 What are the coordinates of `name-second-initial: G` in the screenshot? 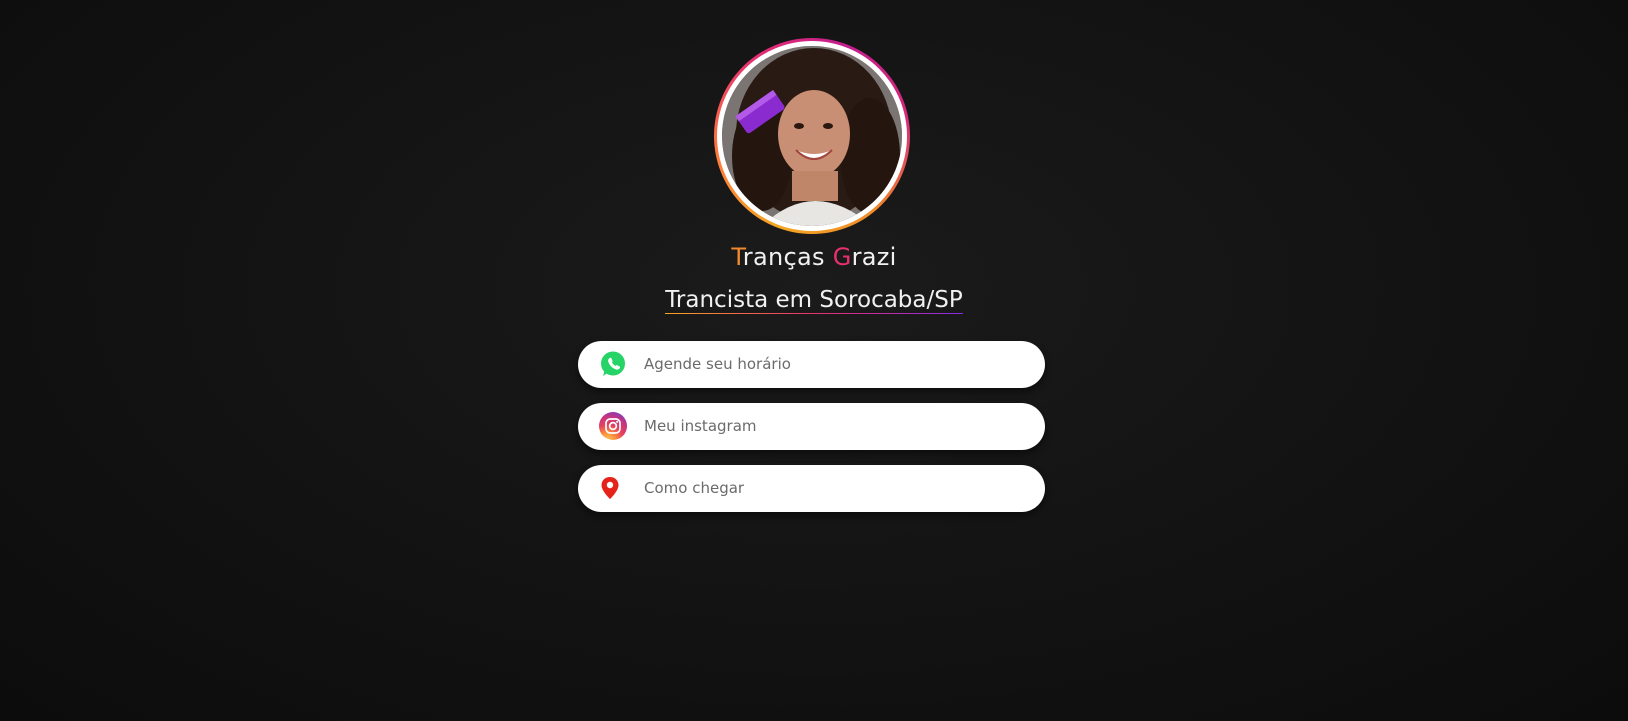 It's located at (842, 257).